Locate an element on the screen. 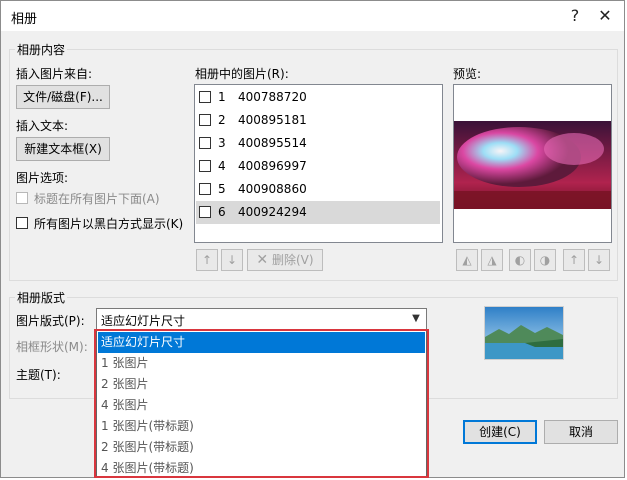  picture-name: 400788720 is located at coordinates (272, 97).